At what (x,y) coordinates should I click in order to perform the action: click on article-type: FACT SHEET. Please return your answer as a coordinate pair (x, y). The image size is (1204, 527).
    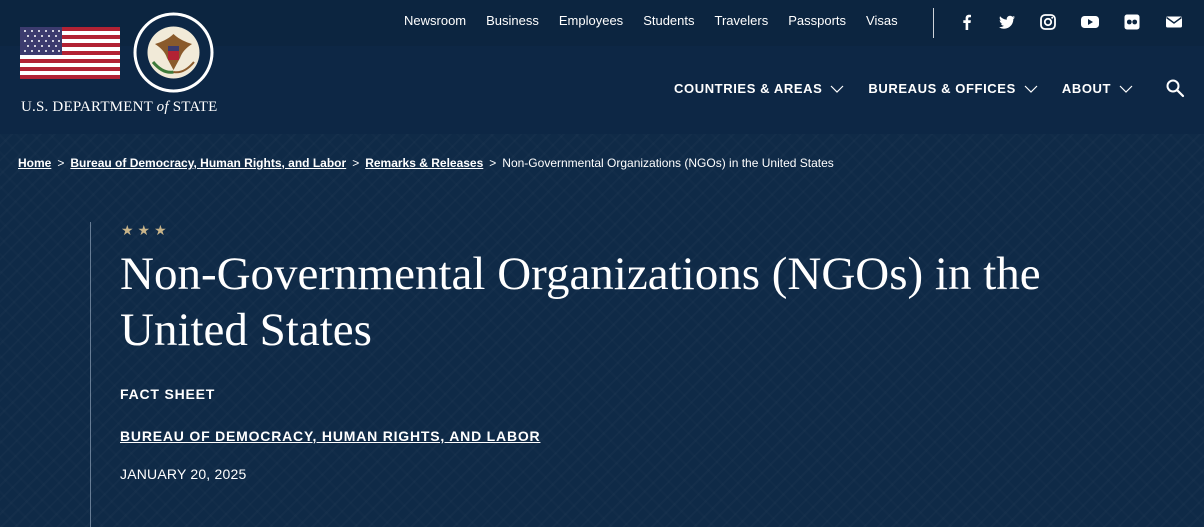
    Looking at the image, I should click on (168, 394).